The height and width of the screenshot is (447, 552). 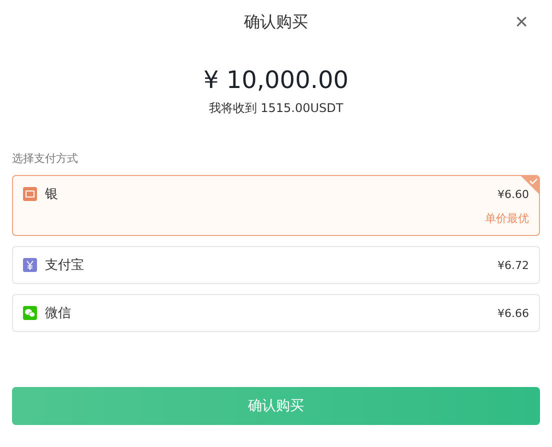 What do you see at coordinates (58, 313) in the screenshot?
I see `payment-name: 微信` at bounding box center [58, 313].